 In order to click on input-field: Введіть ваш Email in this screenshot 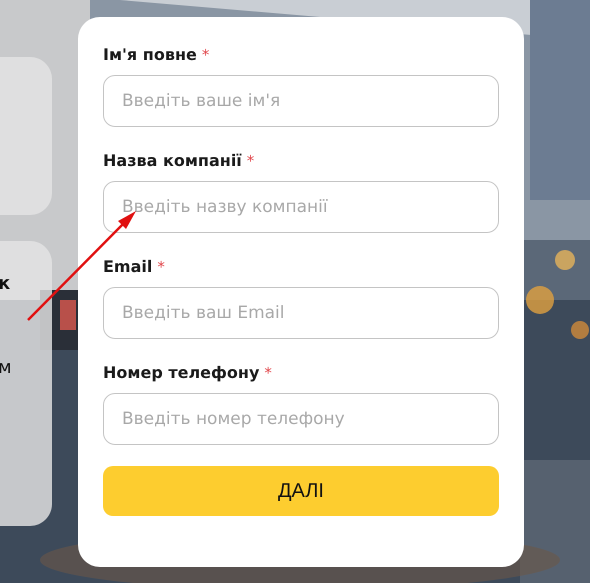, I will do `click(301, 313)`.